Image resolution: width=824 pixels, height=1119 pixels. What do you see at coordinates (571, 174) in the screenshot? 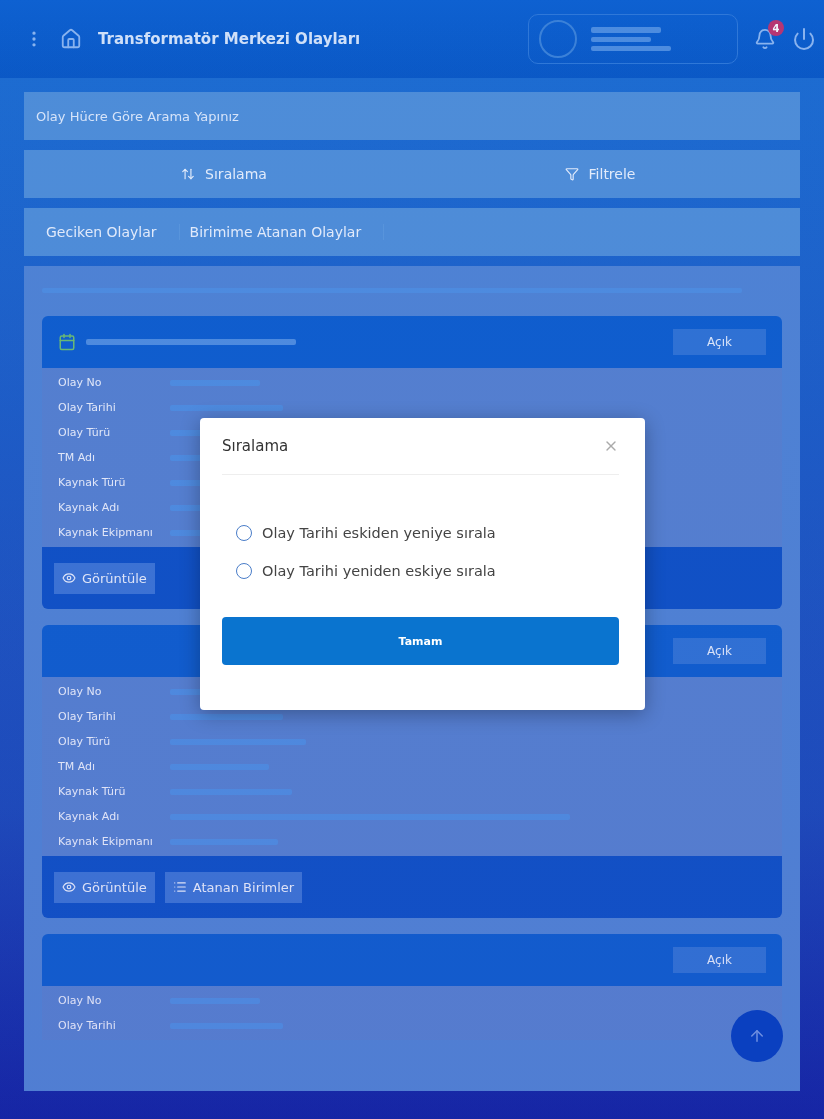
I see `filter-icon` at bounding box center [571, 174].